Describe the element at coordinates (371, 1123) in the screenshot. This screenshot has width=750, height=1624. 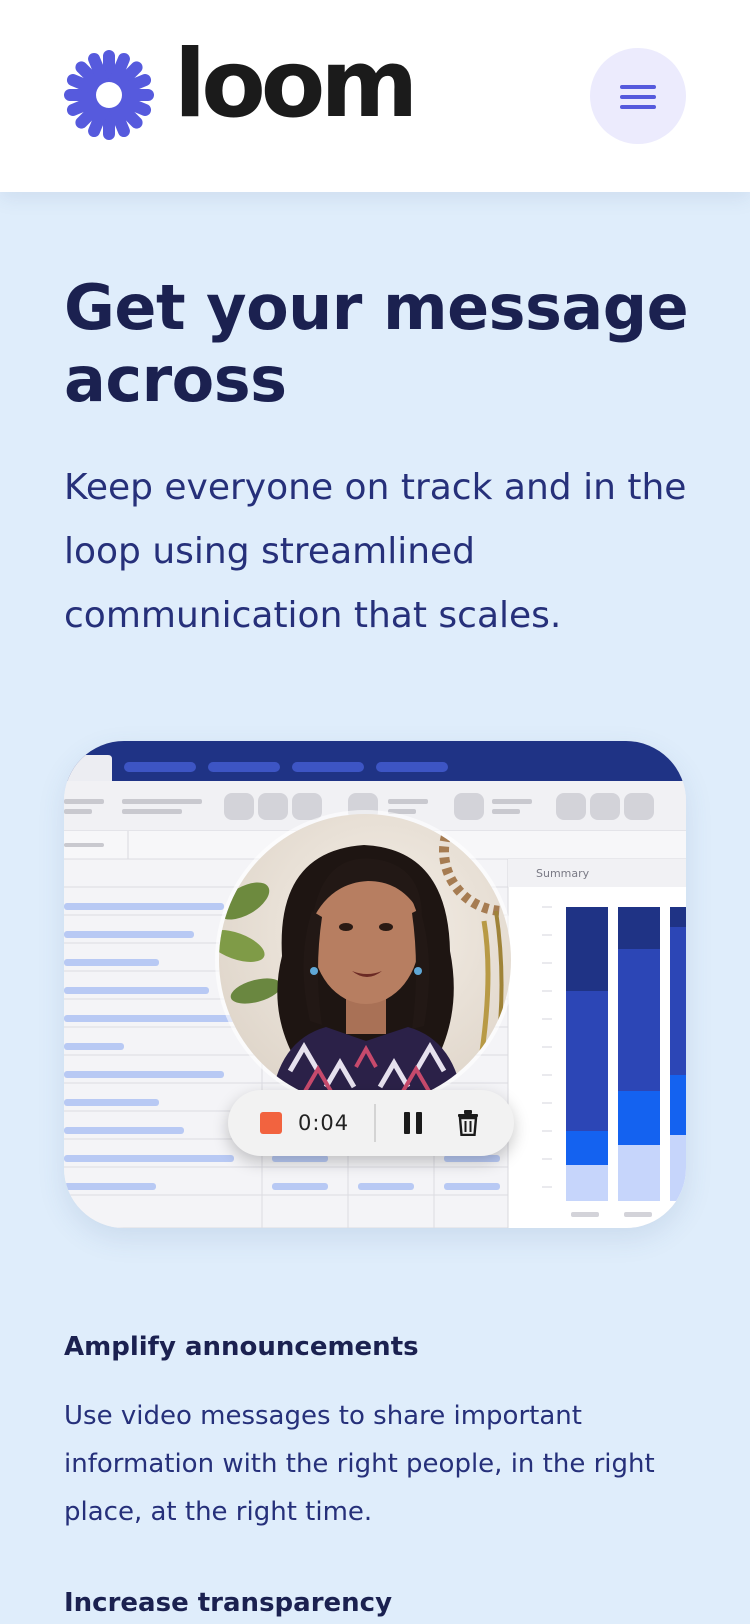
I see `recording-controls: 0:04` at that location.